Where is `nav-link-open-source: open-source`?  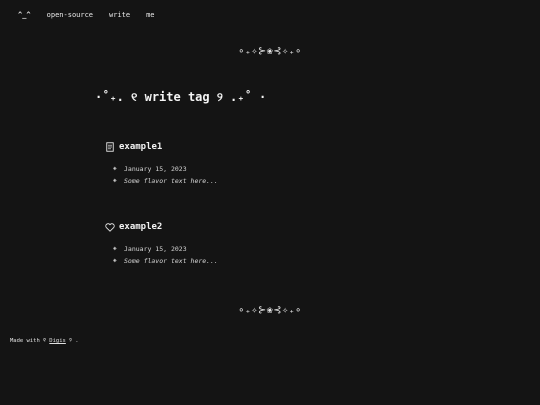 nav-link-open-source: open-source is located at coordinates (70, 15).